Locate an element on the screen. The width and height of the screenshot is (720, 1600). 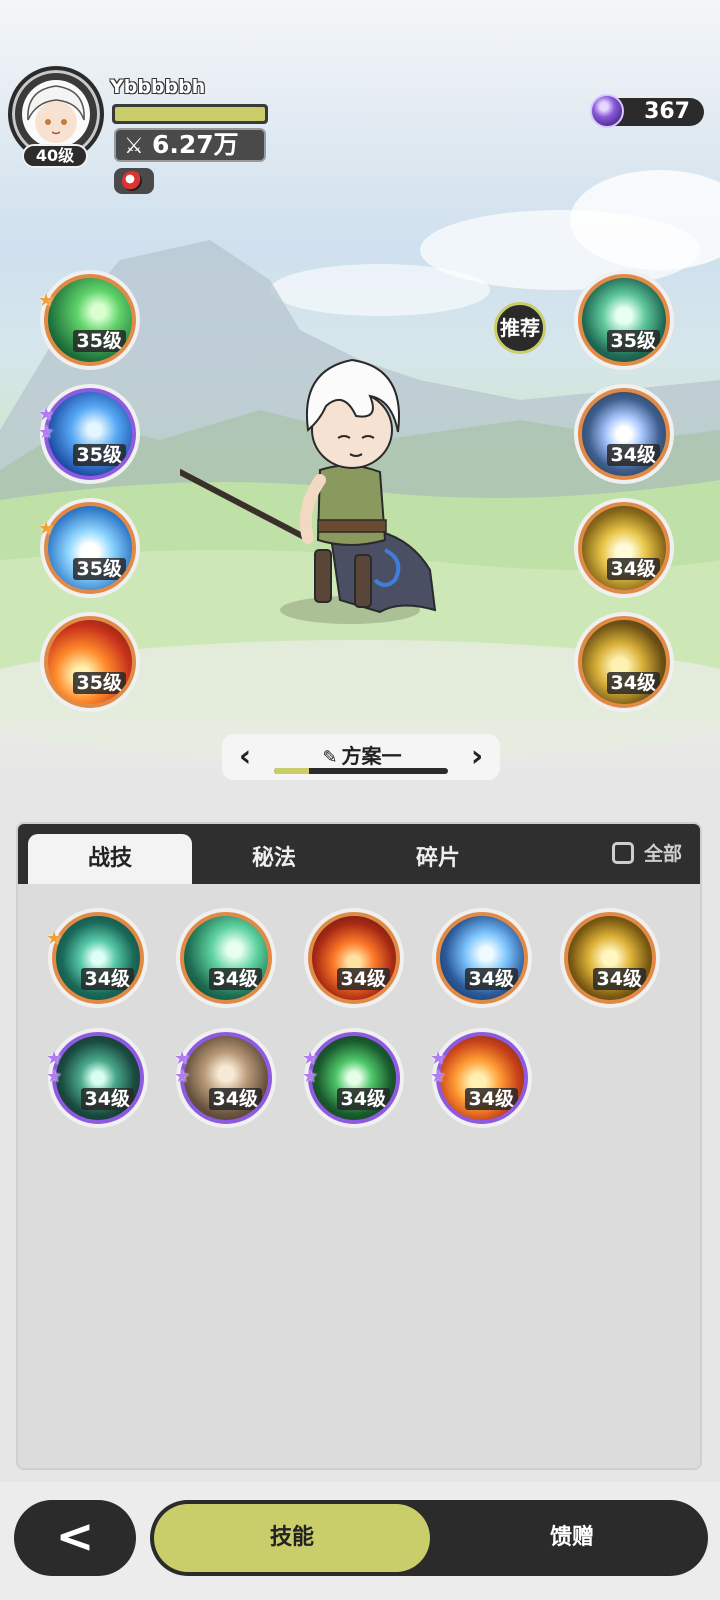
tab-arcana: 秘法 is located at coordinates (274, 859).